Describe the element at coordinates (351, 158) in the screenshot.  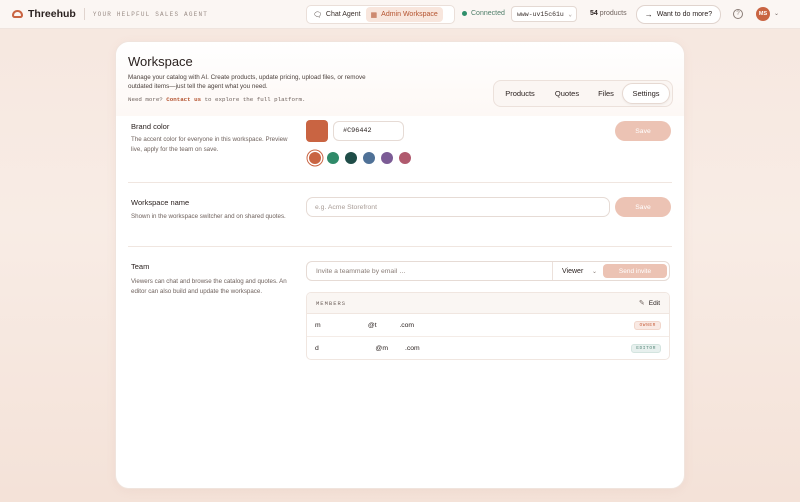
I see `palette-swatch-dark-teal` at that location.